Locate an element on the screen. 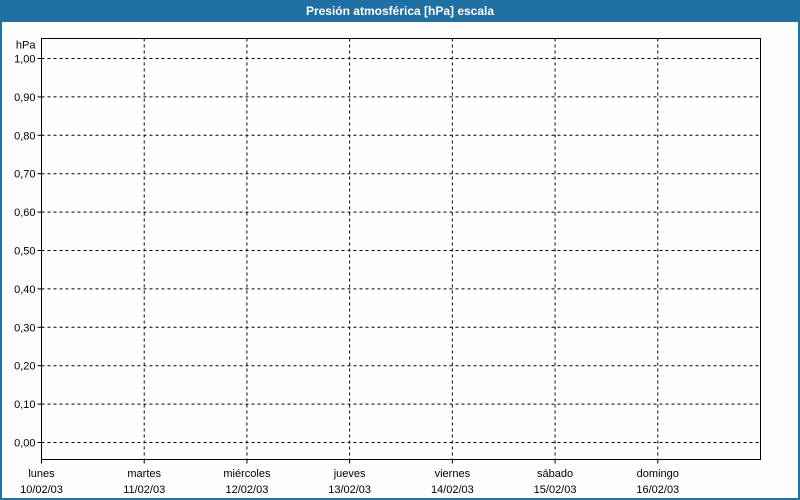 Image resolution: width=800 pixels, height=500 pixels. x-day-label: jueves is located at coordinates (349, 474).